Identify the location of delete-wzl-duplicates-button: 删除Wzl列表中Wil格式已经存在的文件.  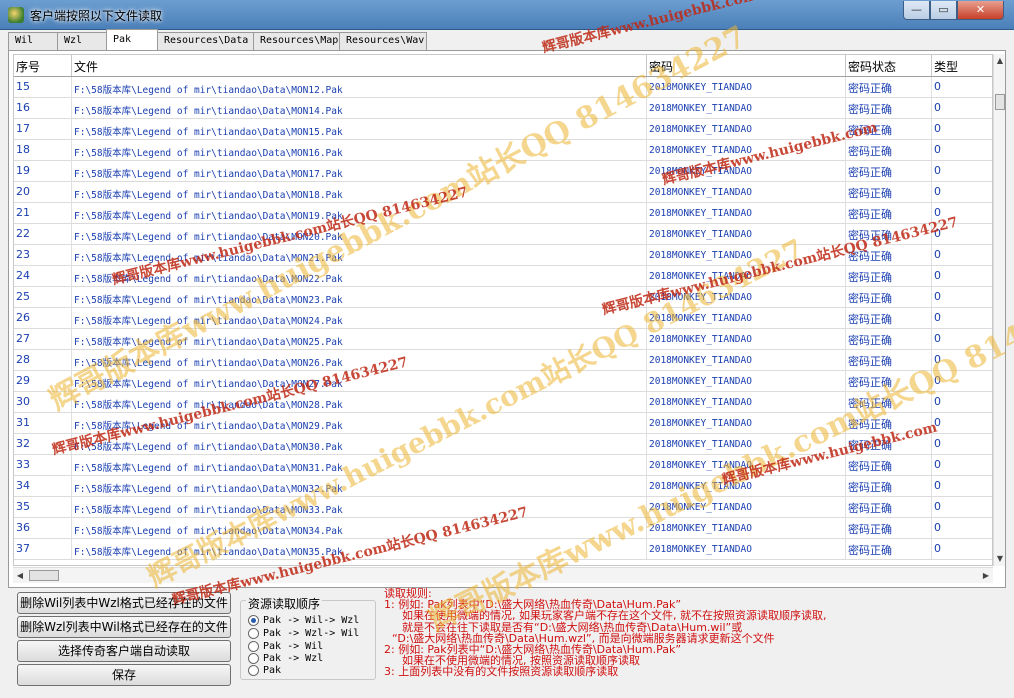
(124, 627).